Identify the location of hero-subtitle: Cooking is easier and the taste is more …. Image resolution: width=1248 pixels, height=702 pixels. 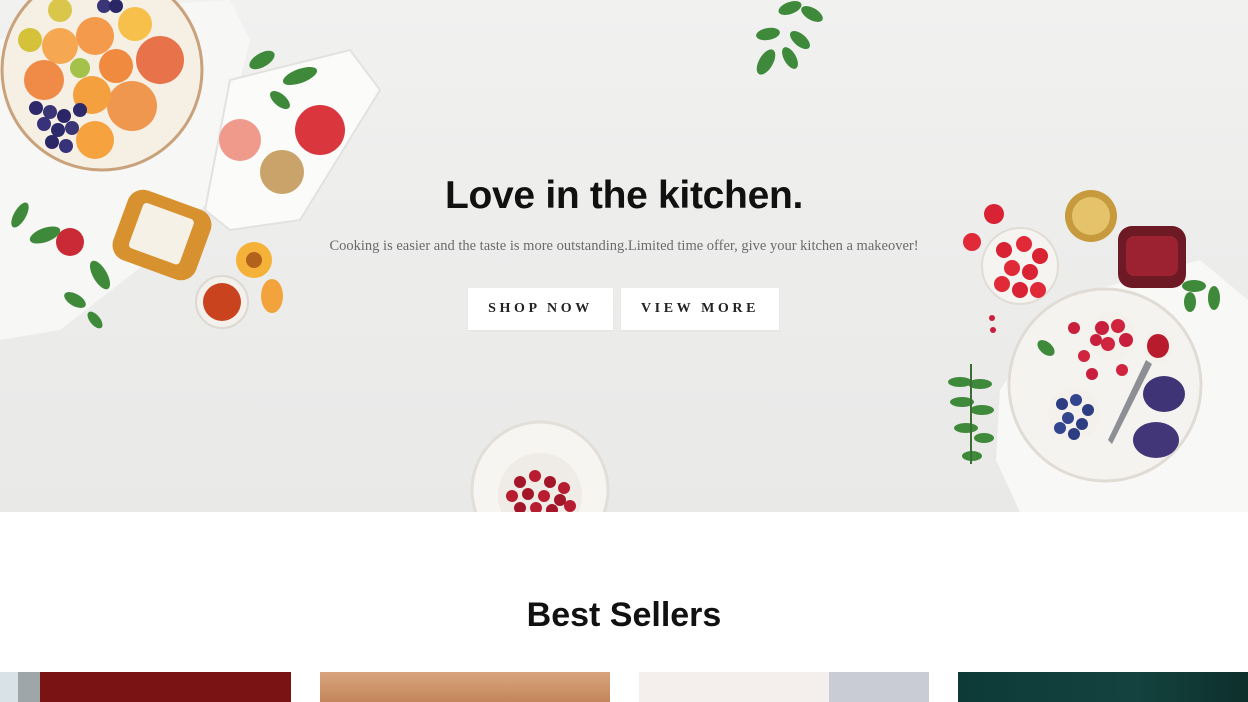
(624, 246).